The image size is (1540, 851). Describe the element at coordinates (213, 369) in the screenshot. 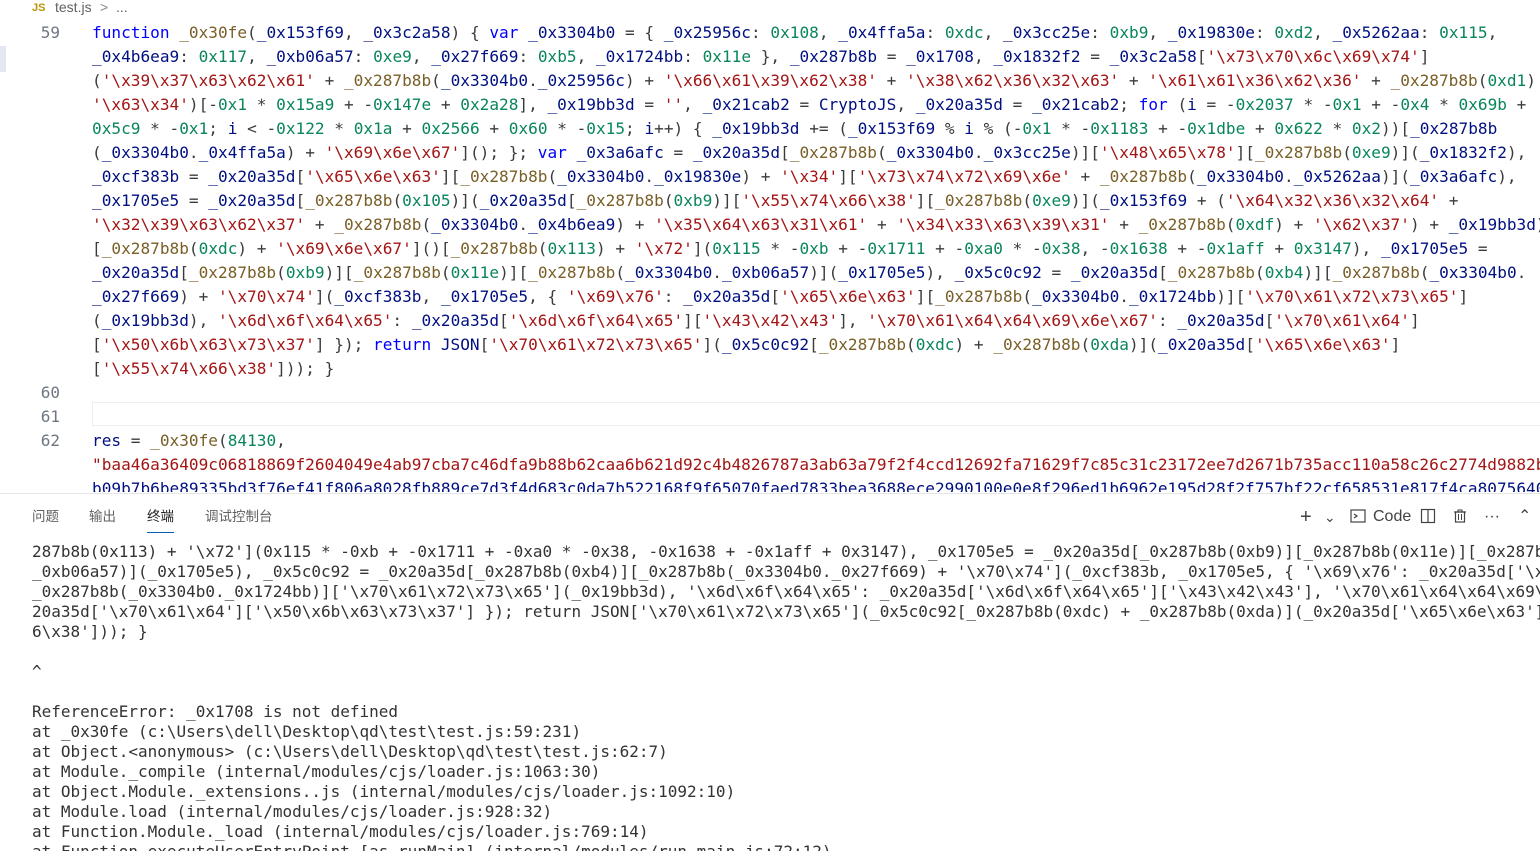

I see `code-line: ['\x55\x74\x66\x38'])); }` at that location.